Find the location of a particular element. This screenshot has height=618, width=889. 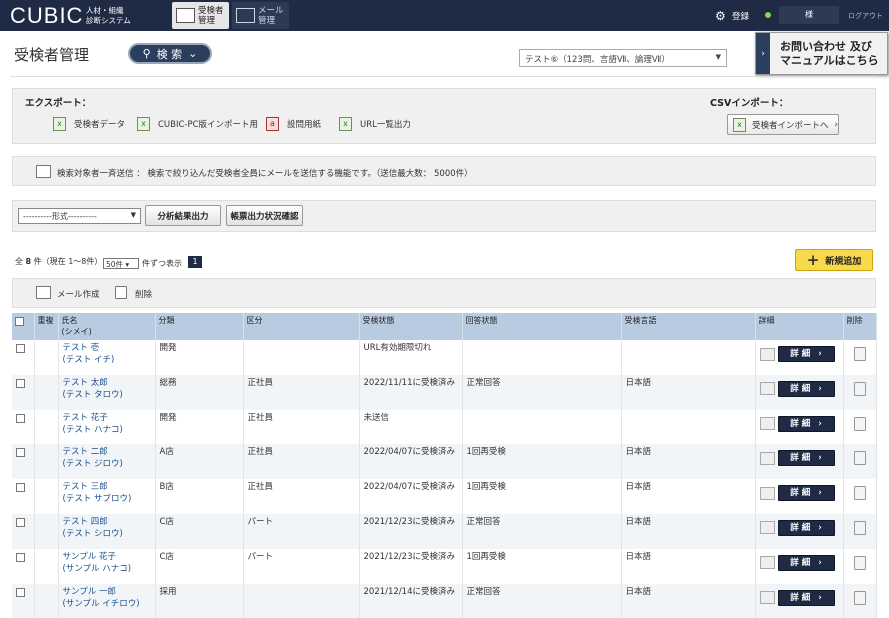

category-cell: 開発 is located at coordinates (199, 357).